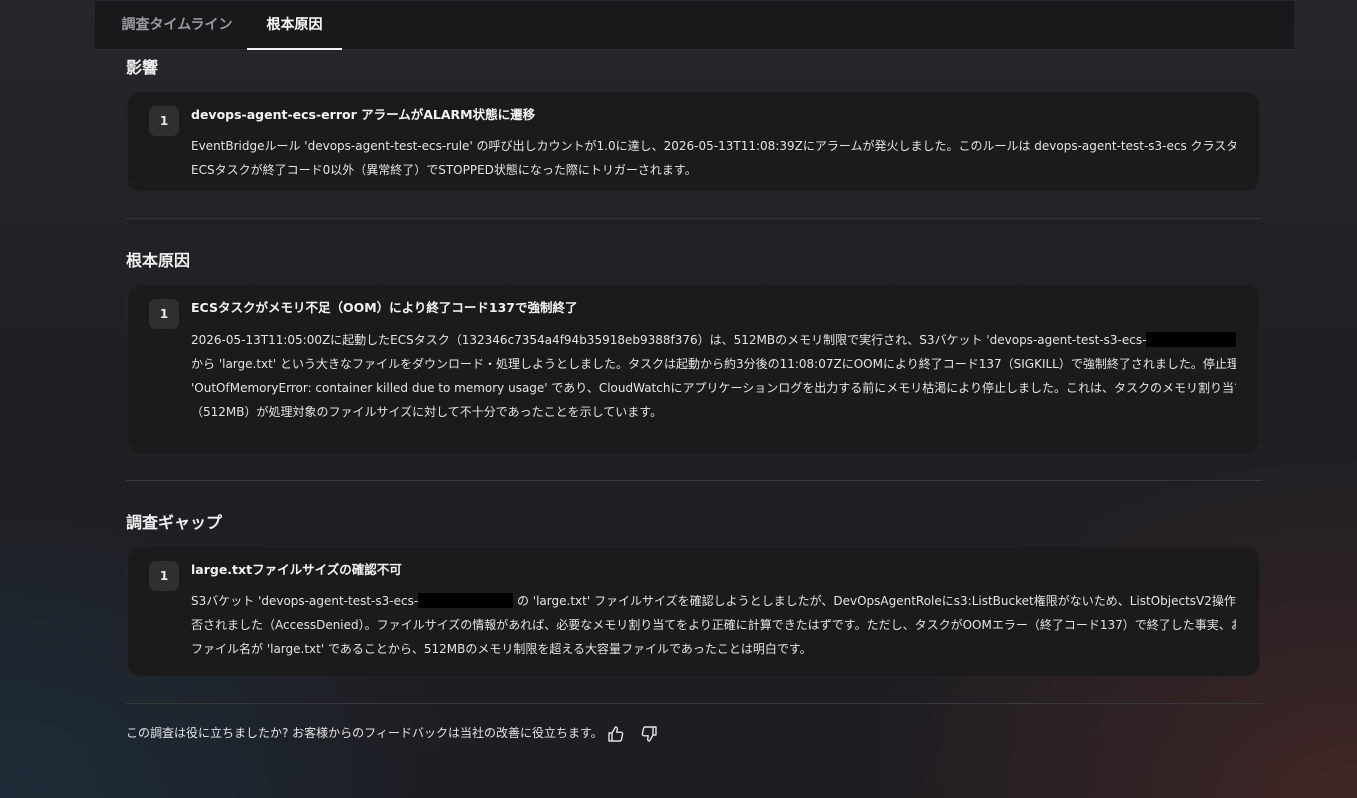  Describe the element at coordinates (174, 522) in the screenshot. I see `investigation-gaps-section-title: 調査ギャップ` at that location.